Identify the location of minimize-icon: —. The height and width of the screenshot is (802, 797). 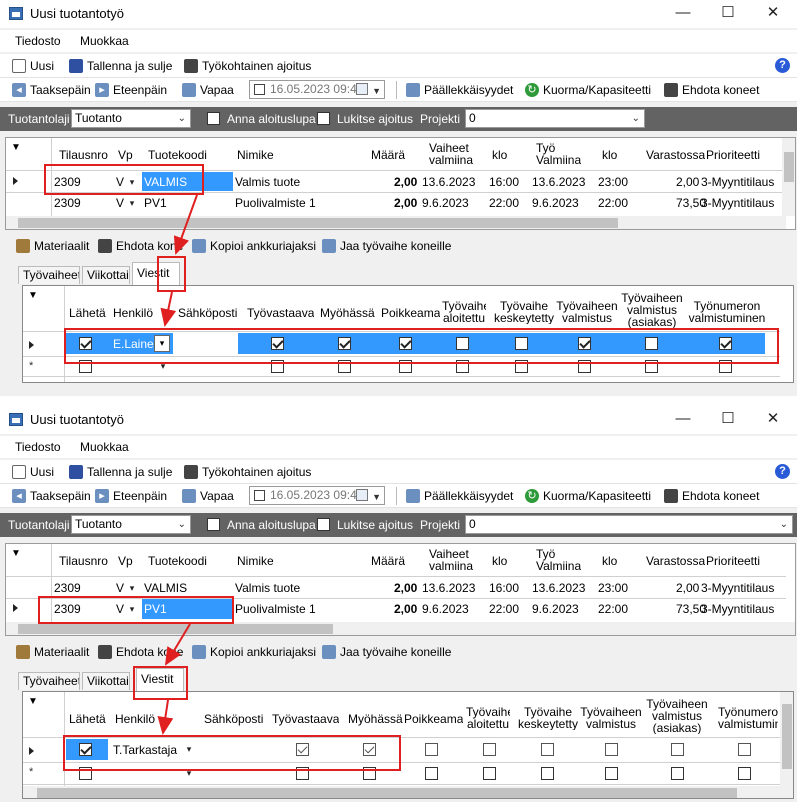
(683, 14).